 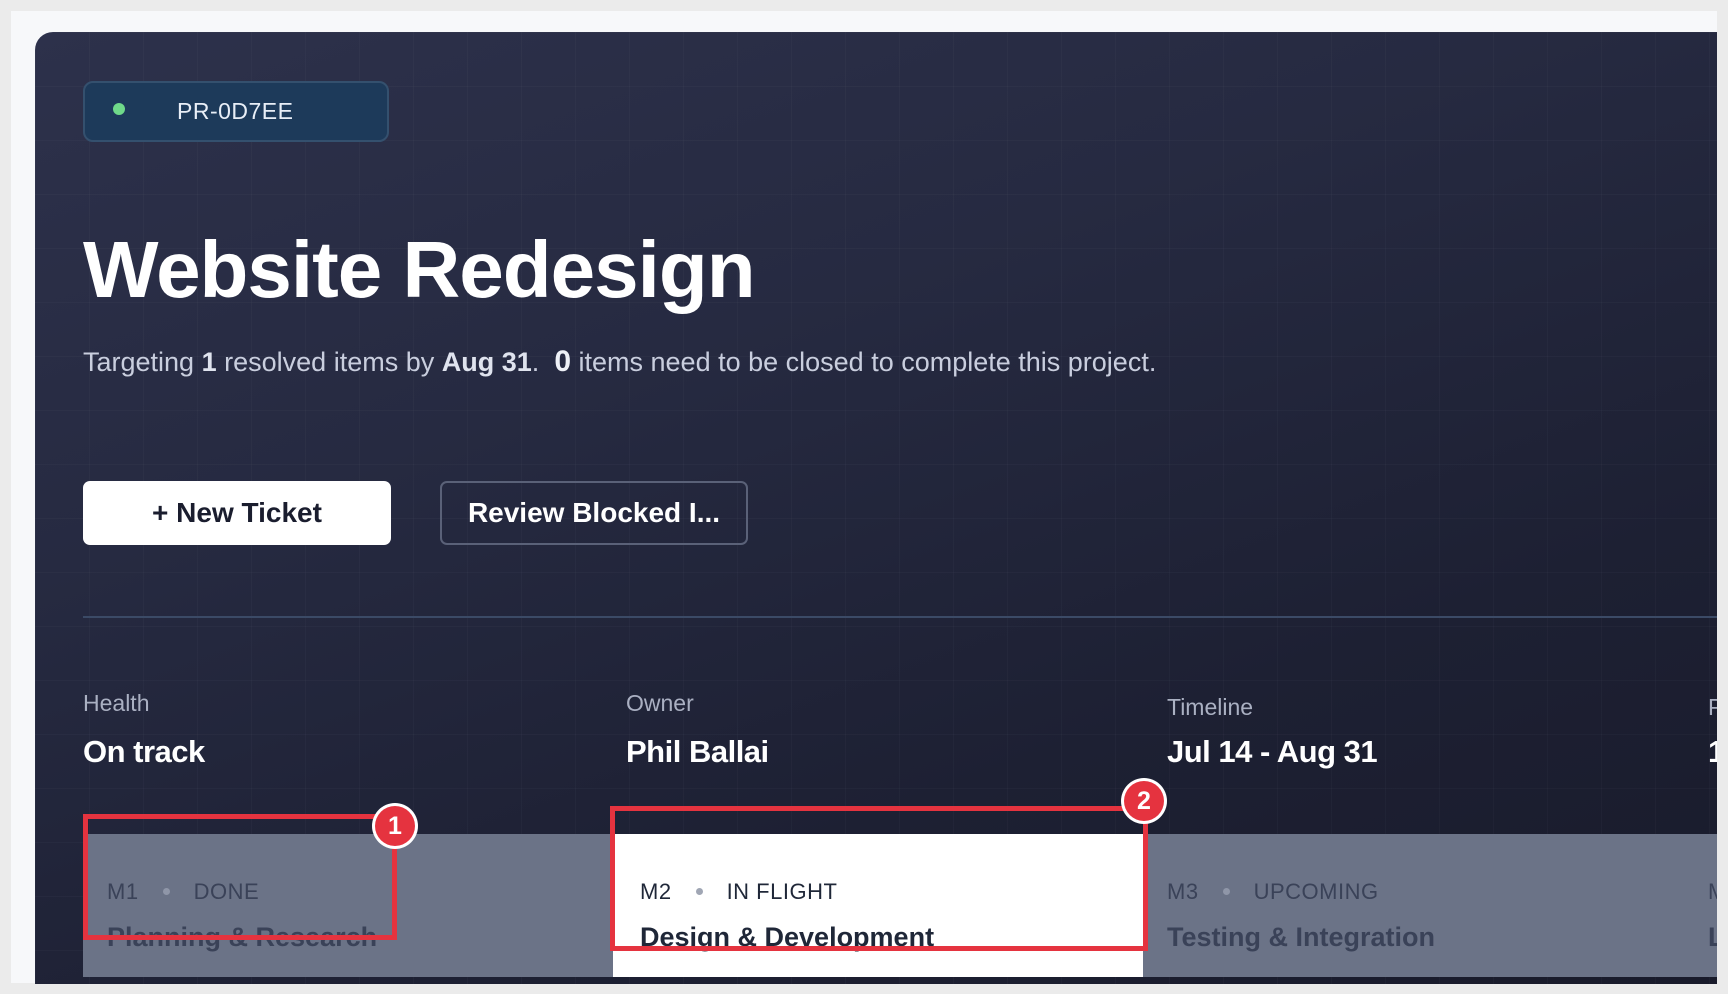 What do you see at coordinates (697, 751) in the screenshot?
I see `owner-value: Phil Ballai` at bounding box center [697, 751].